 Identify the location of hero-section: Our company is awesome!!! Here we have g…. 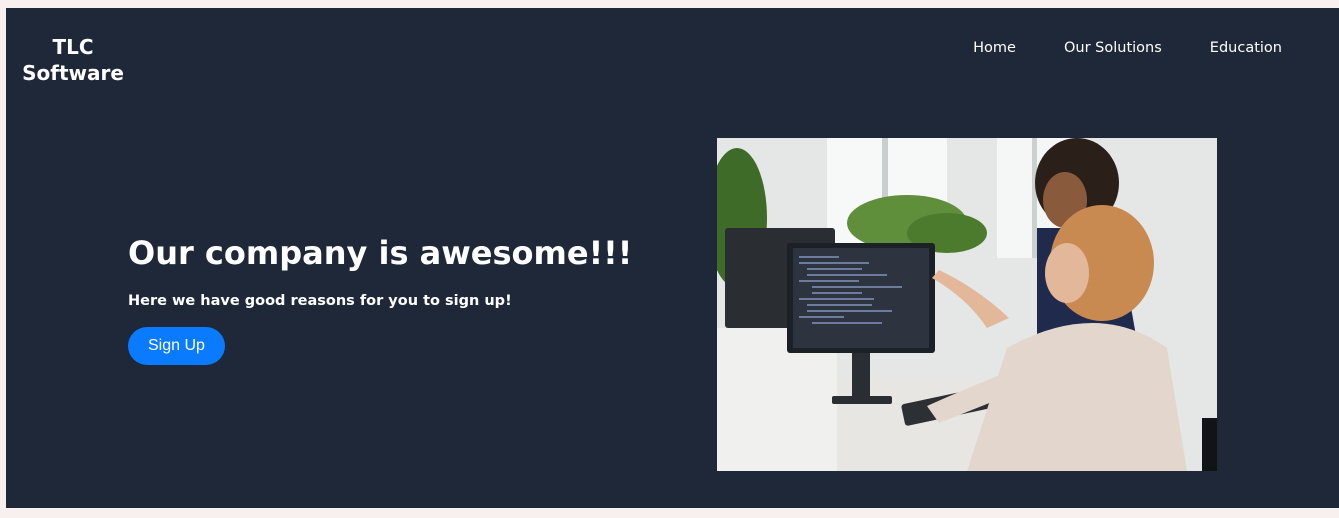
(408, 298).